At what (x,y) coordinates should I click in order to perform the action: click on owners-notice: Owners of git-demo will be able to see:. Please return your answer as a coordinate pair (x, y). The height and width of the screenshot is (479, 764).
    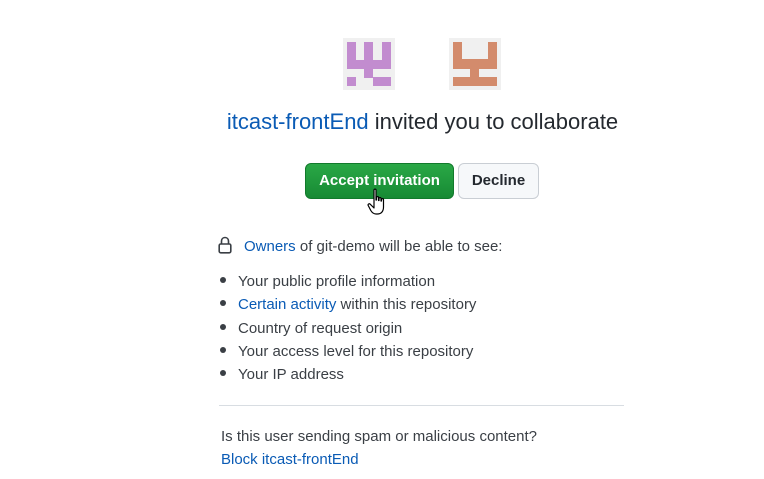
    Looking at the image, I should click on (360, 246).